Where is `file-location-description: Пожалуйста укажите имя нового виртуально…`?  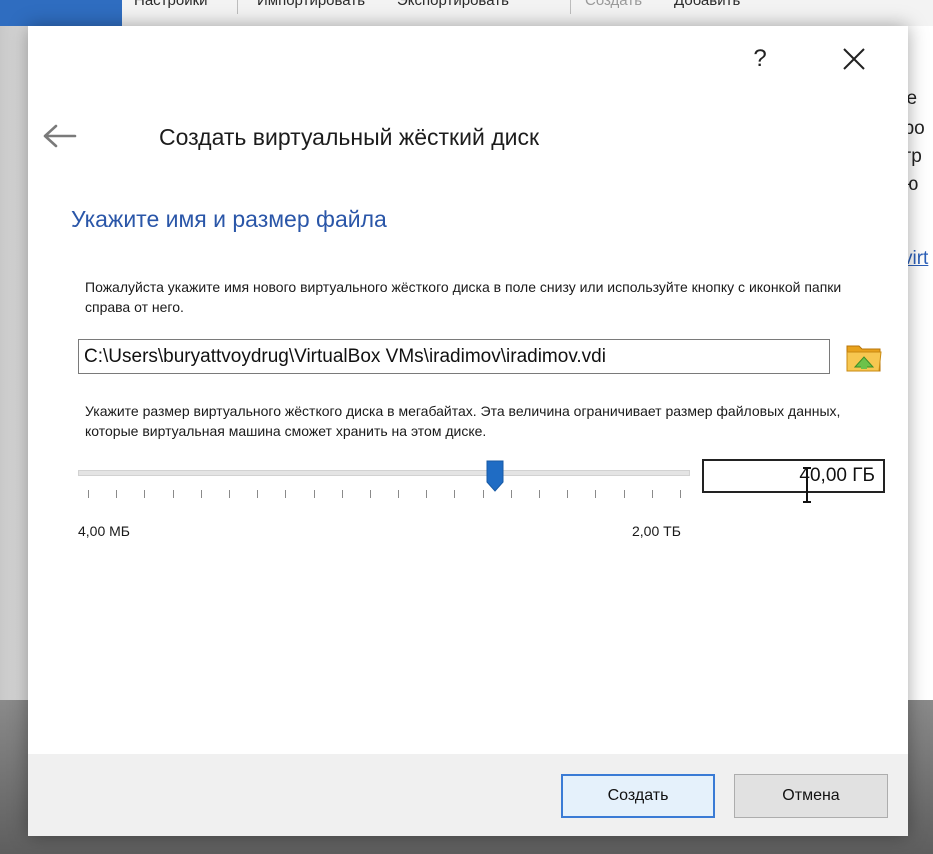
file-location-description: Пожалуйста укажите имя нового виртуально… is located at coordinates (463, 297).